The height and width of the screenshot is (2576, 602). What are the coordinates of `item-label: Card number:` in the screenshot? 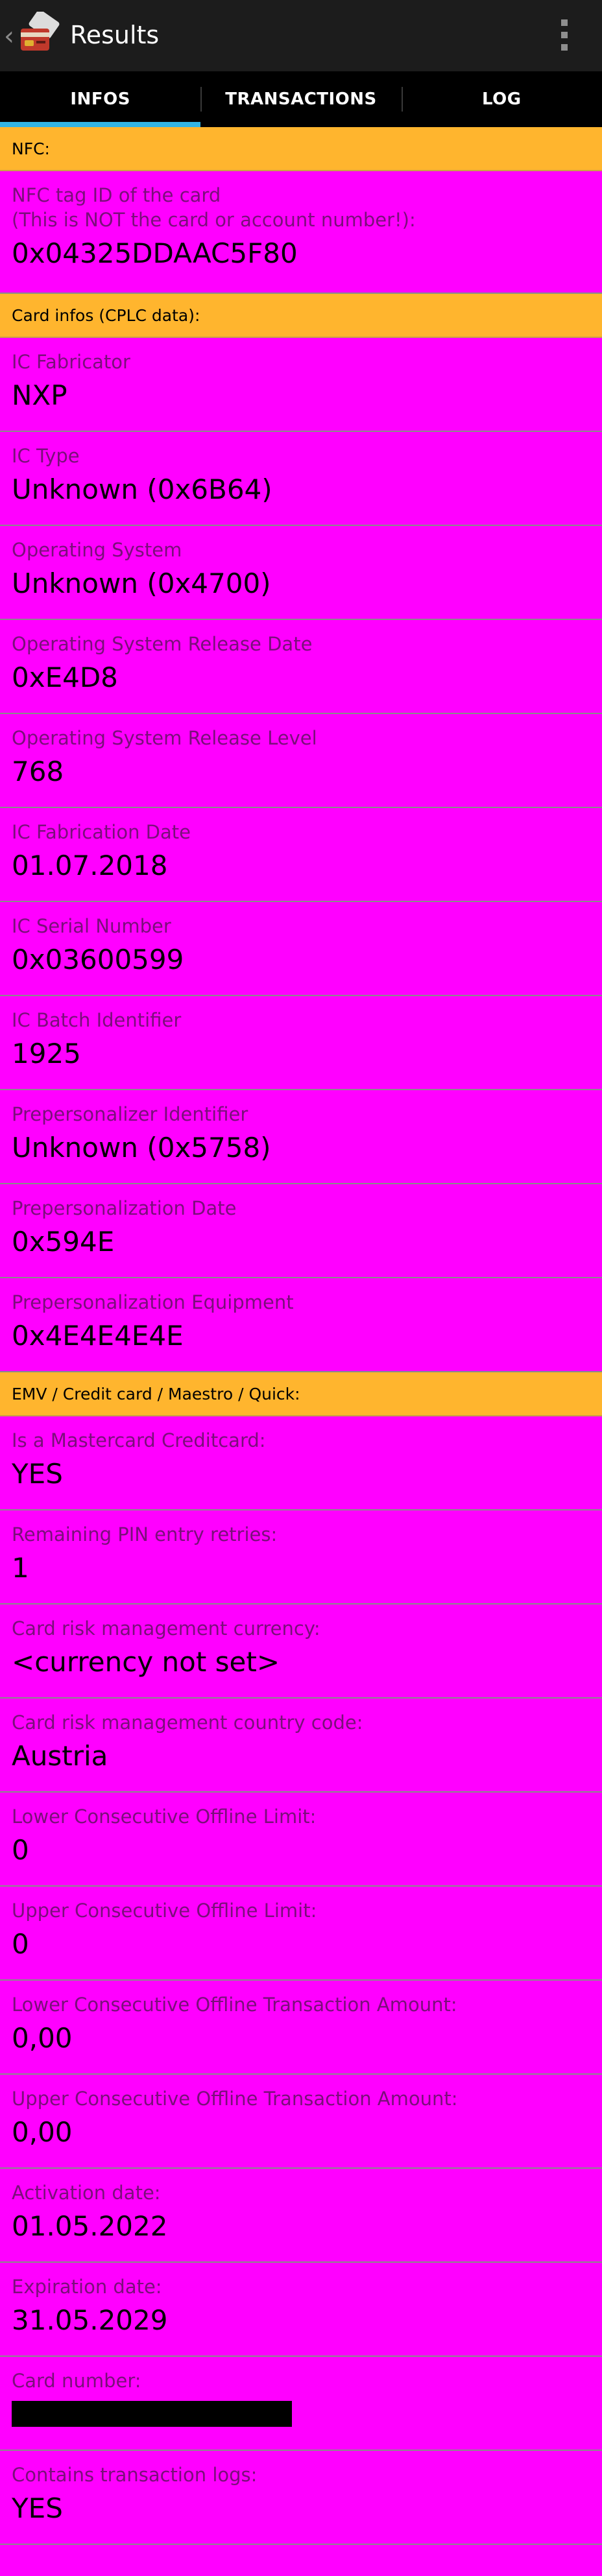 It's located at (76, 2381).